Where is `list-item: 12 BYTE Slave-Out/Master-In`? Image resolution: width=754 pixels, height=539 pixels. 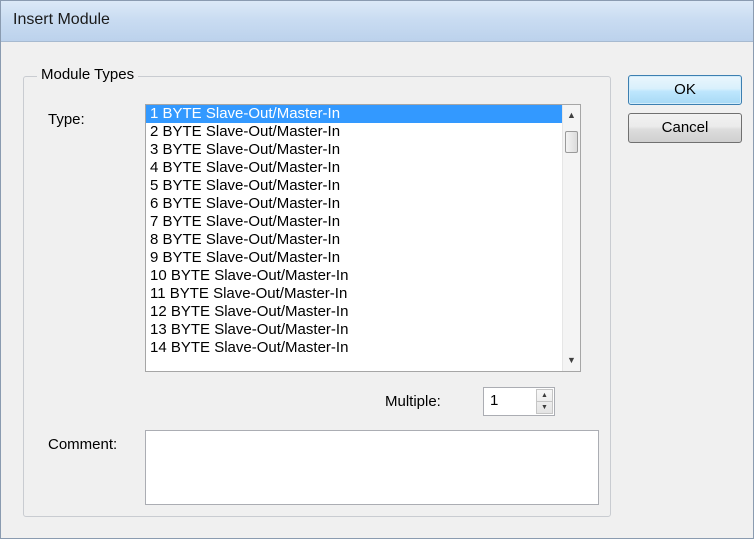 list-item: 12 BYTE Slave-Out/Master-In is located at coordinates (354, 312).